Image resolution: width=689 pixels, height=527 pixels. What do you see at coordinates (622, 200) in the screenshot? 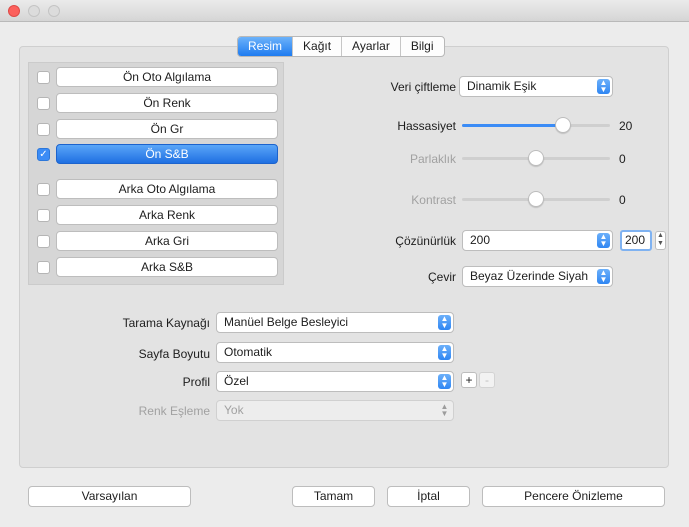
I see `kontrast-value: 0` at bounding box center [622, 200].